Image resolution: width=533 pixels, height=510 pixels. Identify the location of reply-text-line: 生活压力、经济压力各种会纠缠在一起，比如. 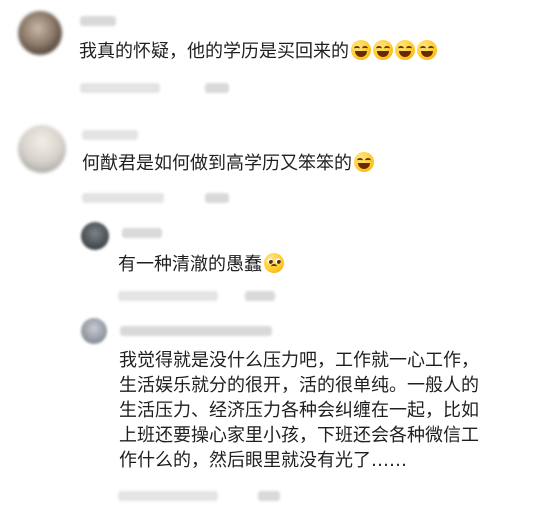
(299, 410).